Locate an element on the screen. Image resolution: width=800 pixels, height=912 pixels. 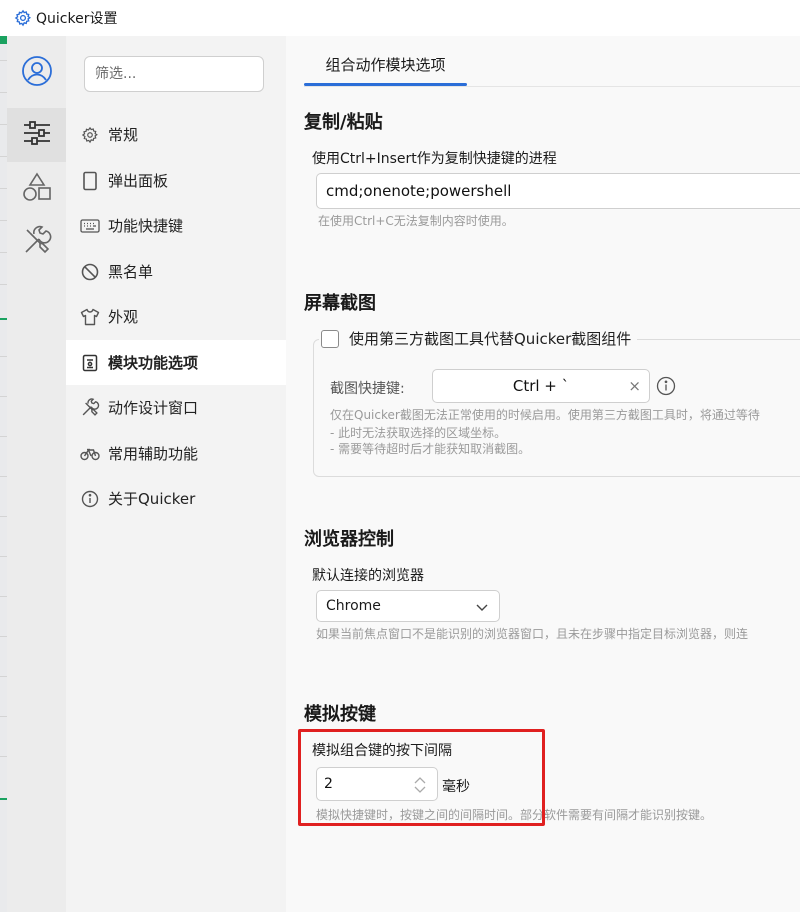
background-window-edge is located at coordinates (3, 474).